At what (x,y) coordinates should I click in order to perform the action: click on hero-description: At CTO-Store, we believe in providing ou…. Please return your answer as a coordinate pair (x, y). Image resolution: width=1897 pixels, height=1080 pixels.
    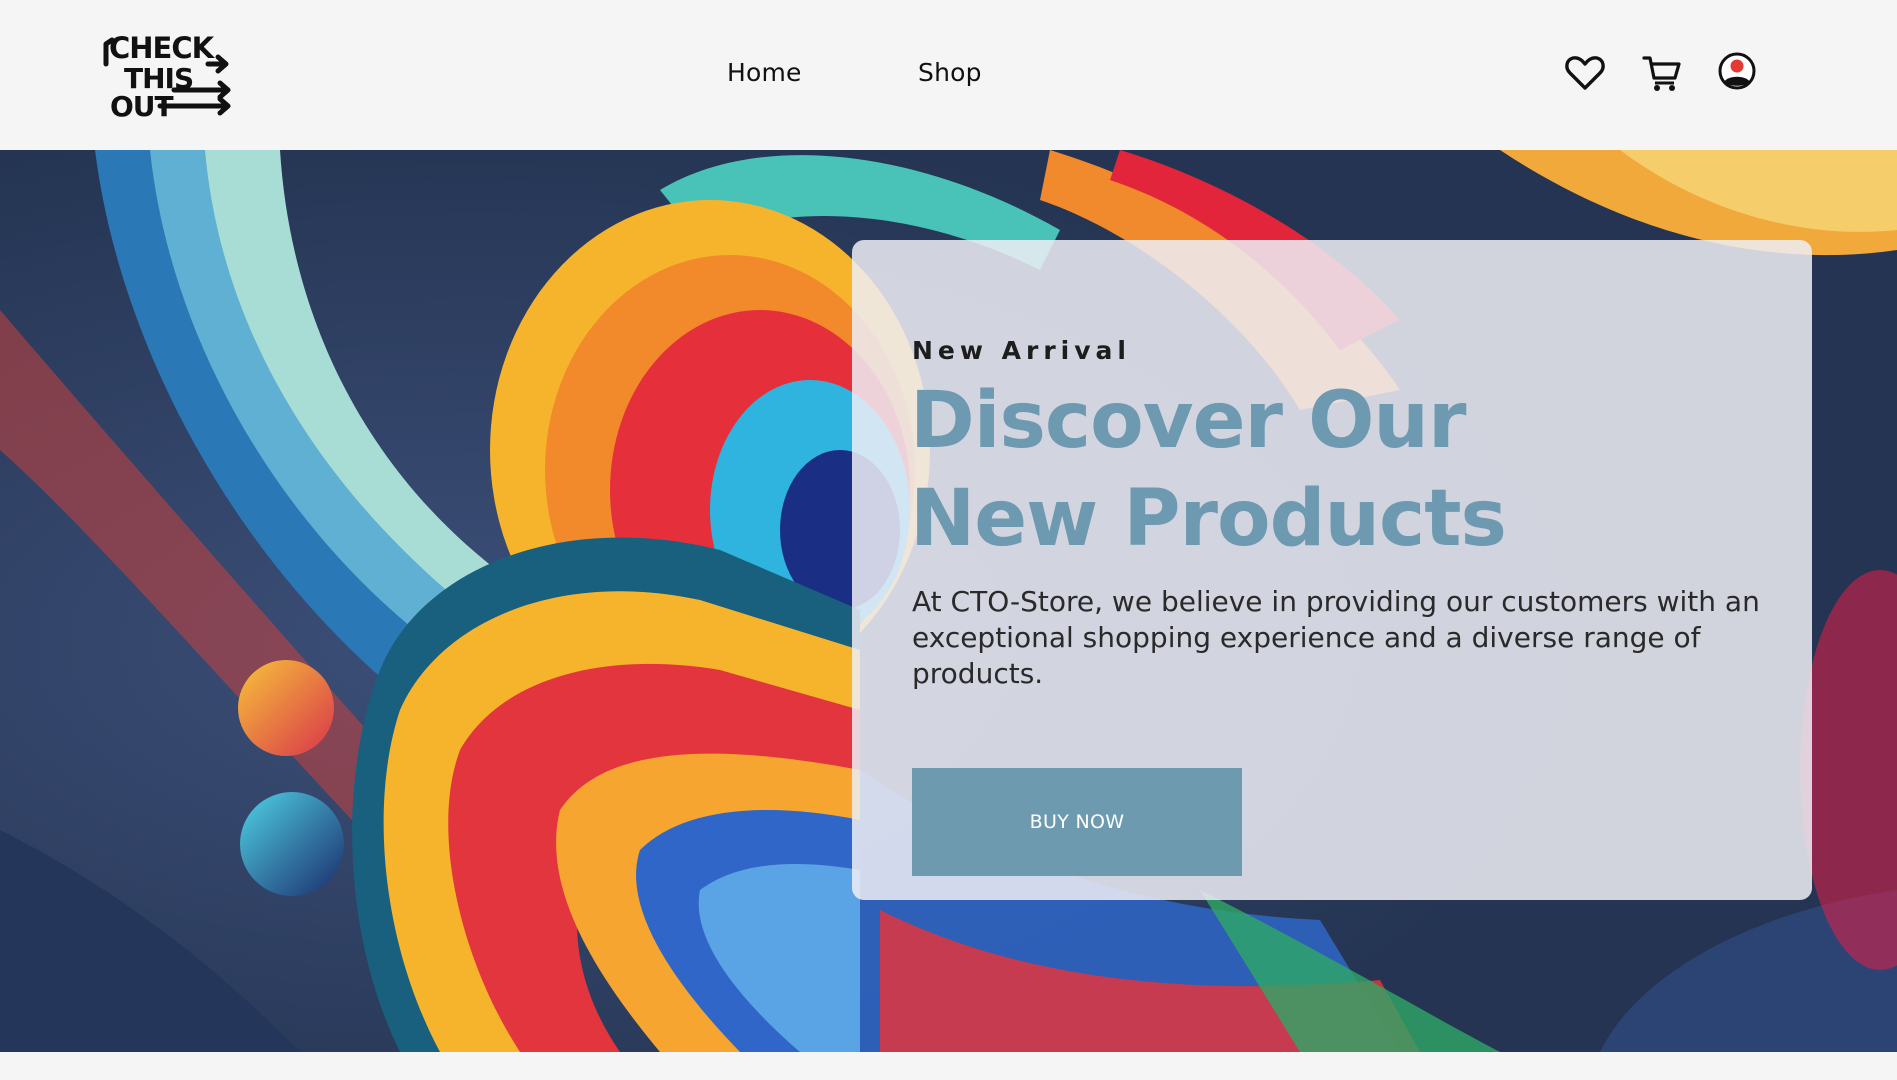
    Looking at the image, I should click on (1336, 637).